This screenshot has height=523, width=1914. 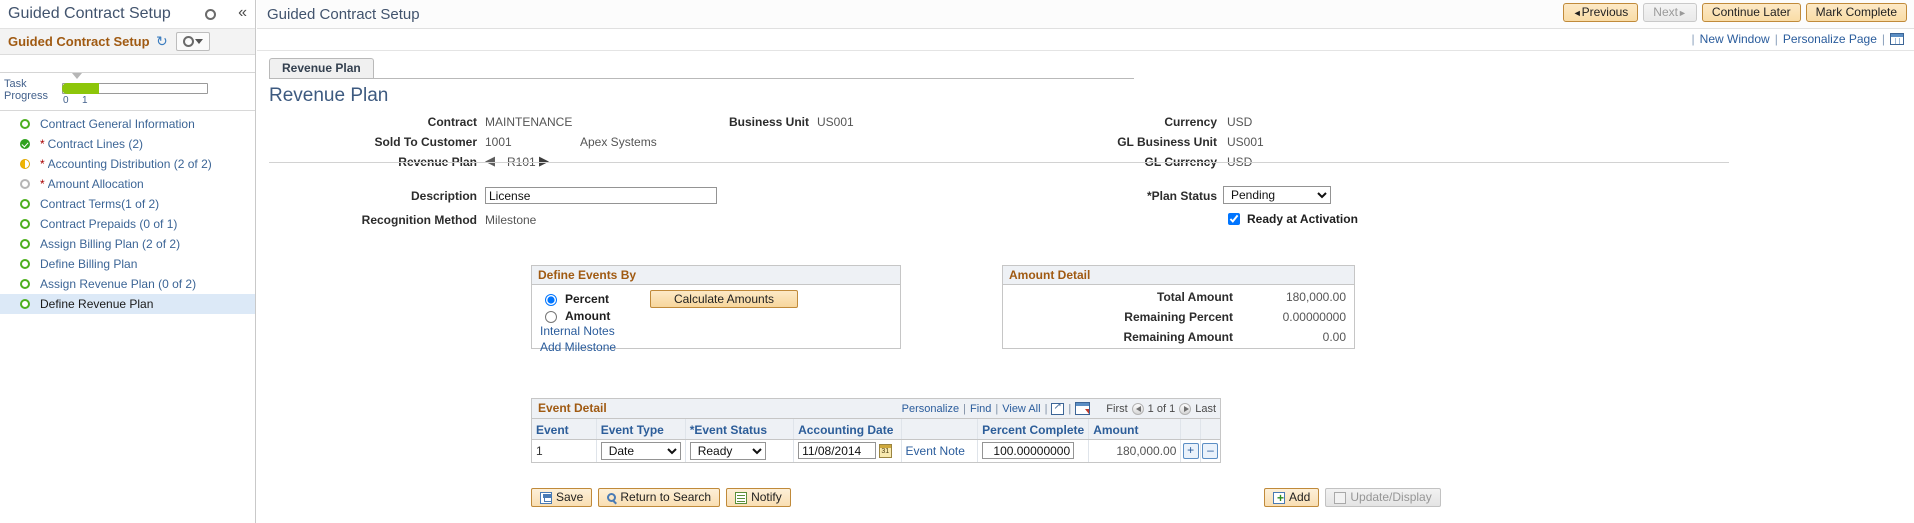 I want to click on status-done-icon, so click(x=30, y=144).